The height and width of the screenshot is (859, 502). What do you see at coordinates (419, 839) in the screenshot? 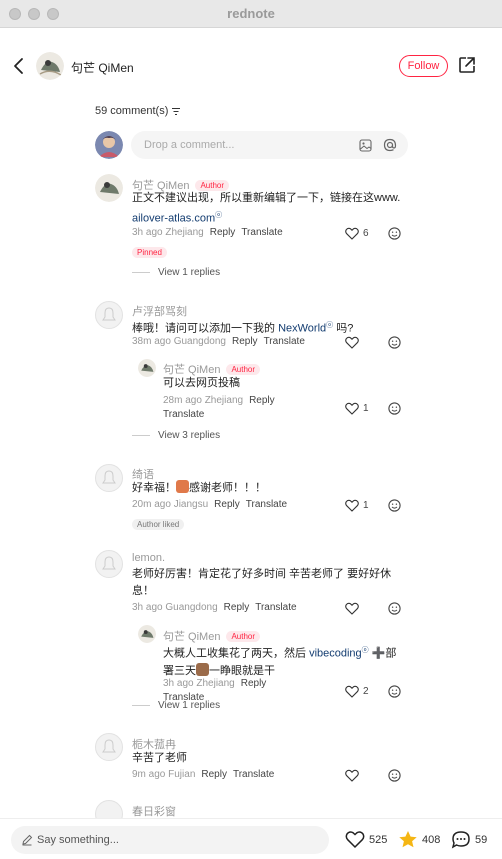
I see `post-star-button: 408` at bounding box center [419, 839].